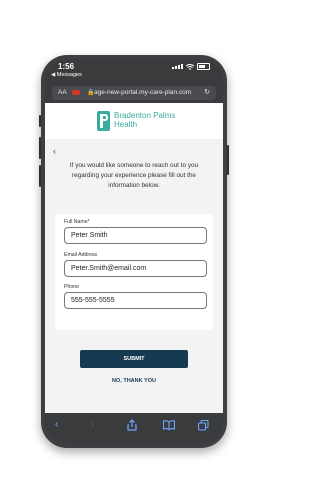 The width and height of the screenshot is (320, 500). What do you see at coordinates (56, 424) in the screenshot?
I see `back-icon: ‹` at bounding box center [56, 424].